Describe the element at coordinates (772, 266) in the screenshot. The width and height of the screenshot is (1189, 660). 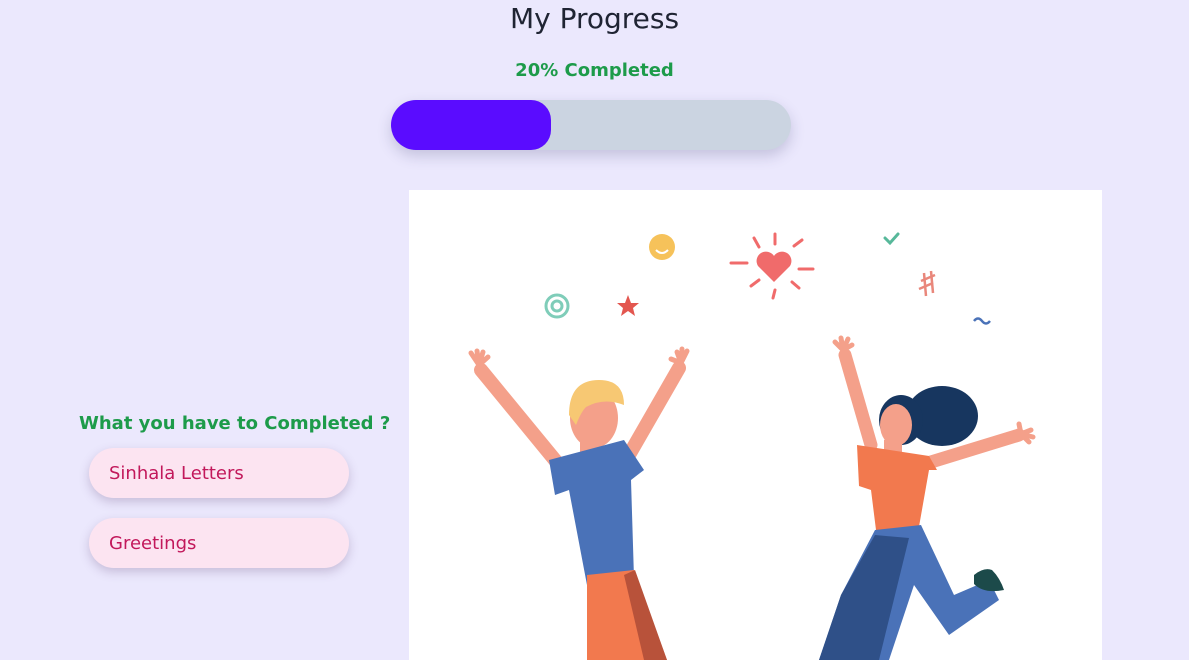
I see `heart-sun-icon` at that location.